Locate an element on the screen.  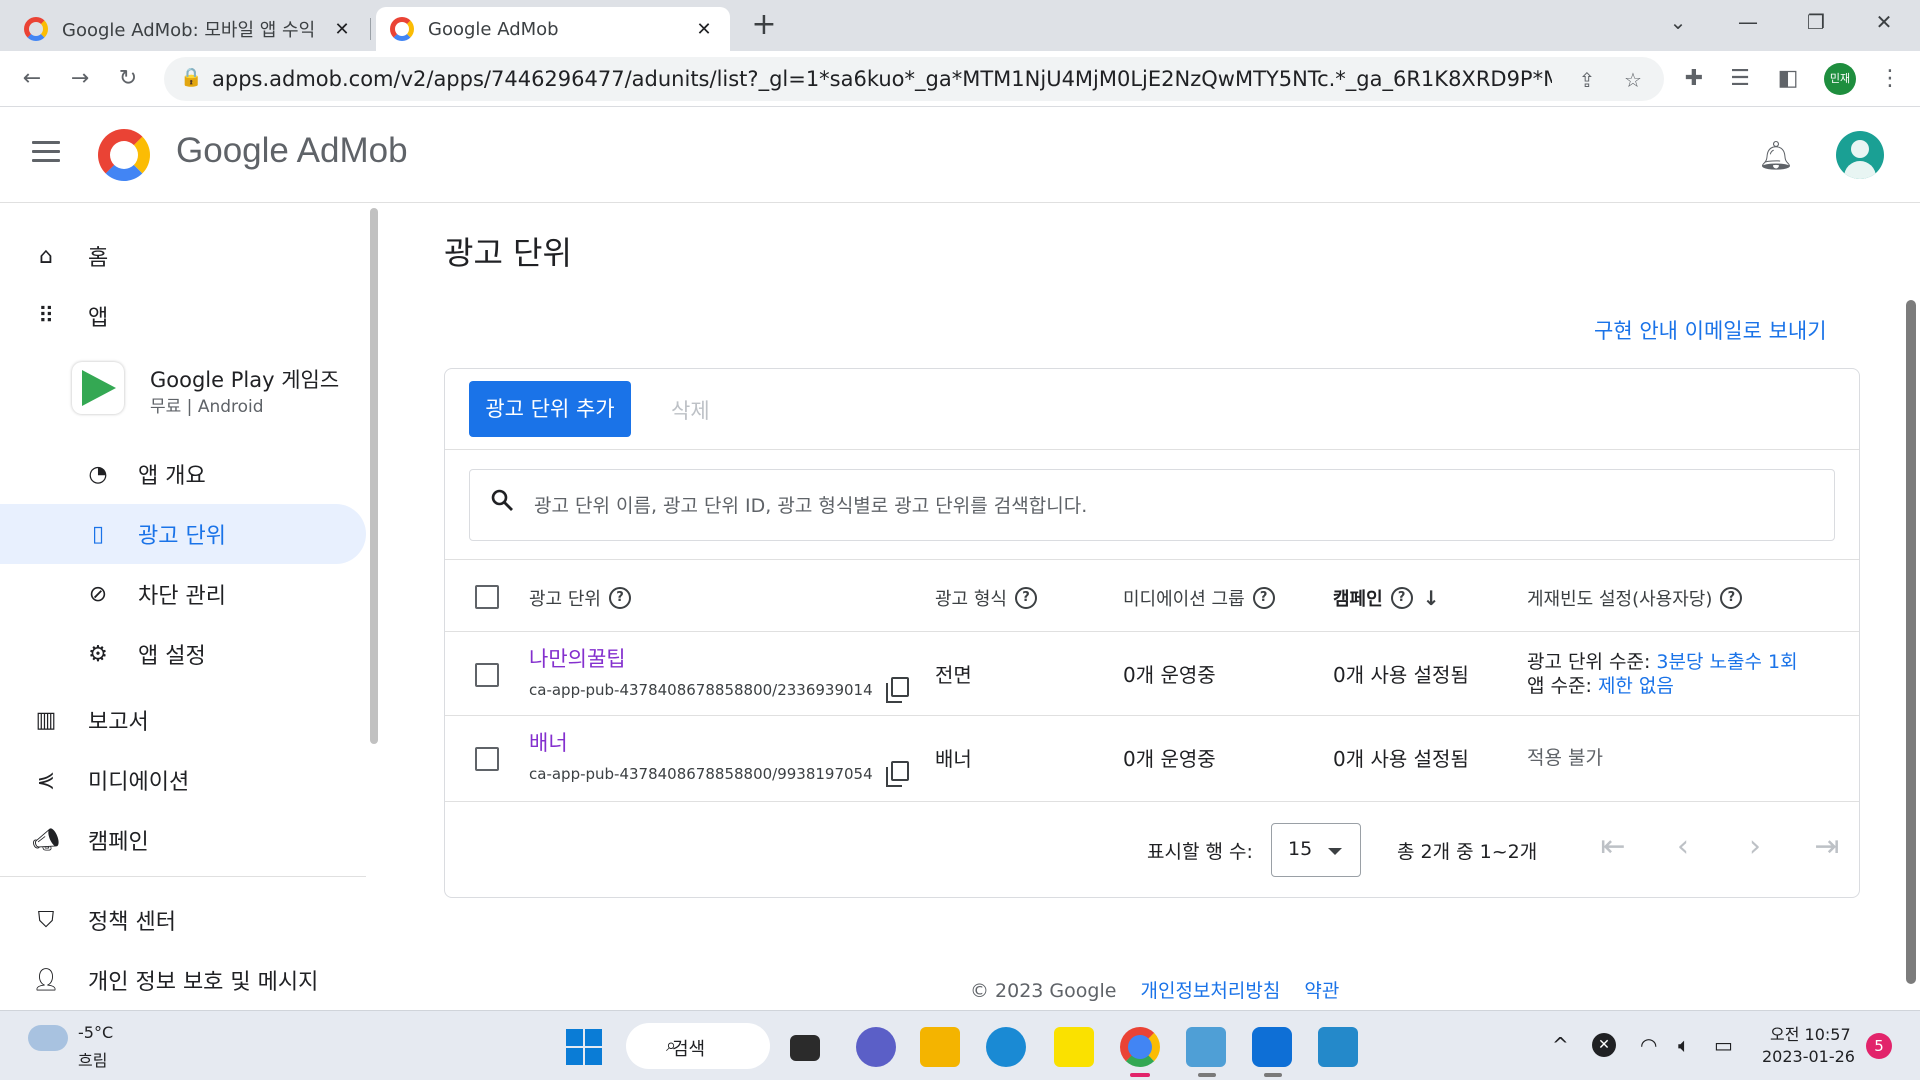
volume-icon: 🔈︎ is located at coordinates (1684, 1045).